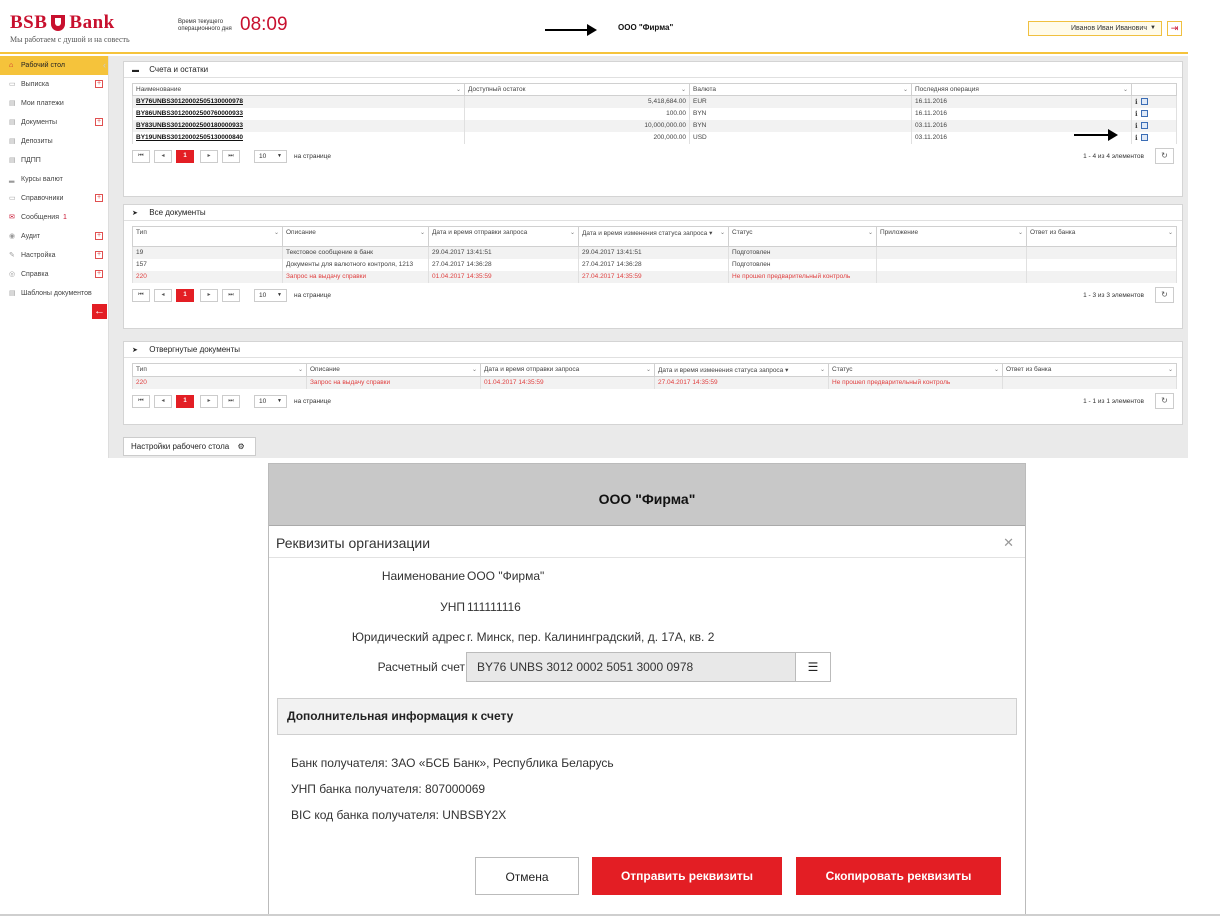 This screenshot has width=1220, height=916. Describe the element at coordinates (800, 89) in the screenshot. I see `column-header: Валюта ⌄` at that location.